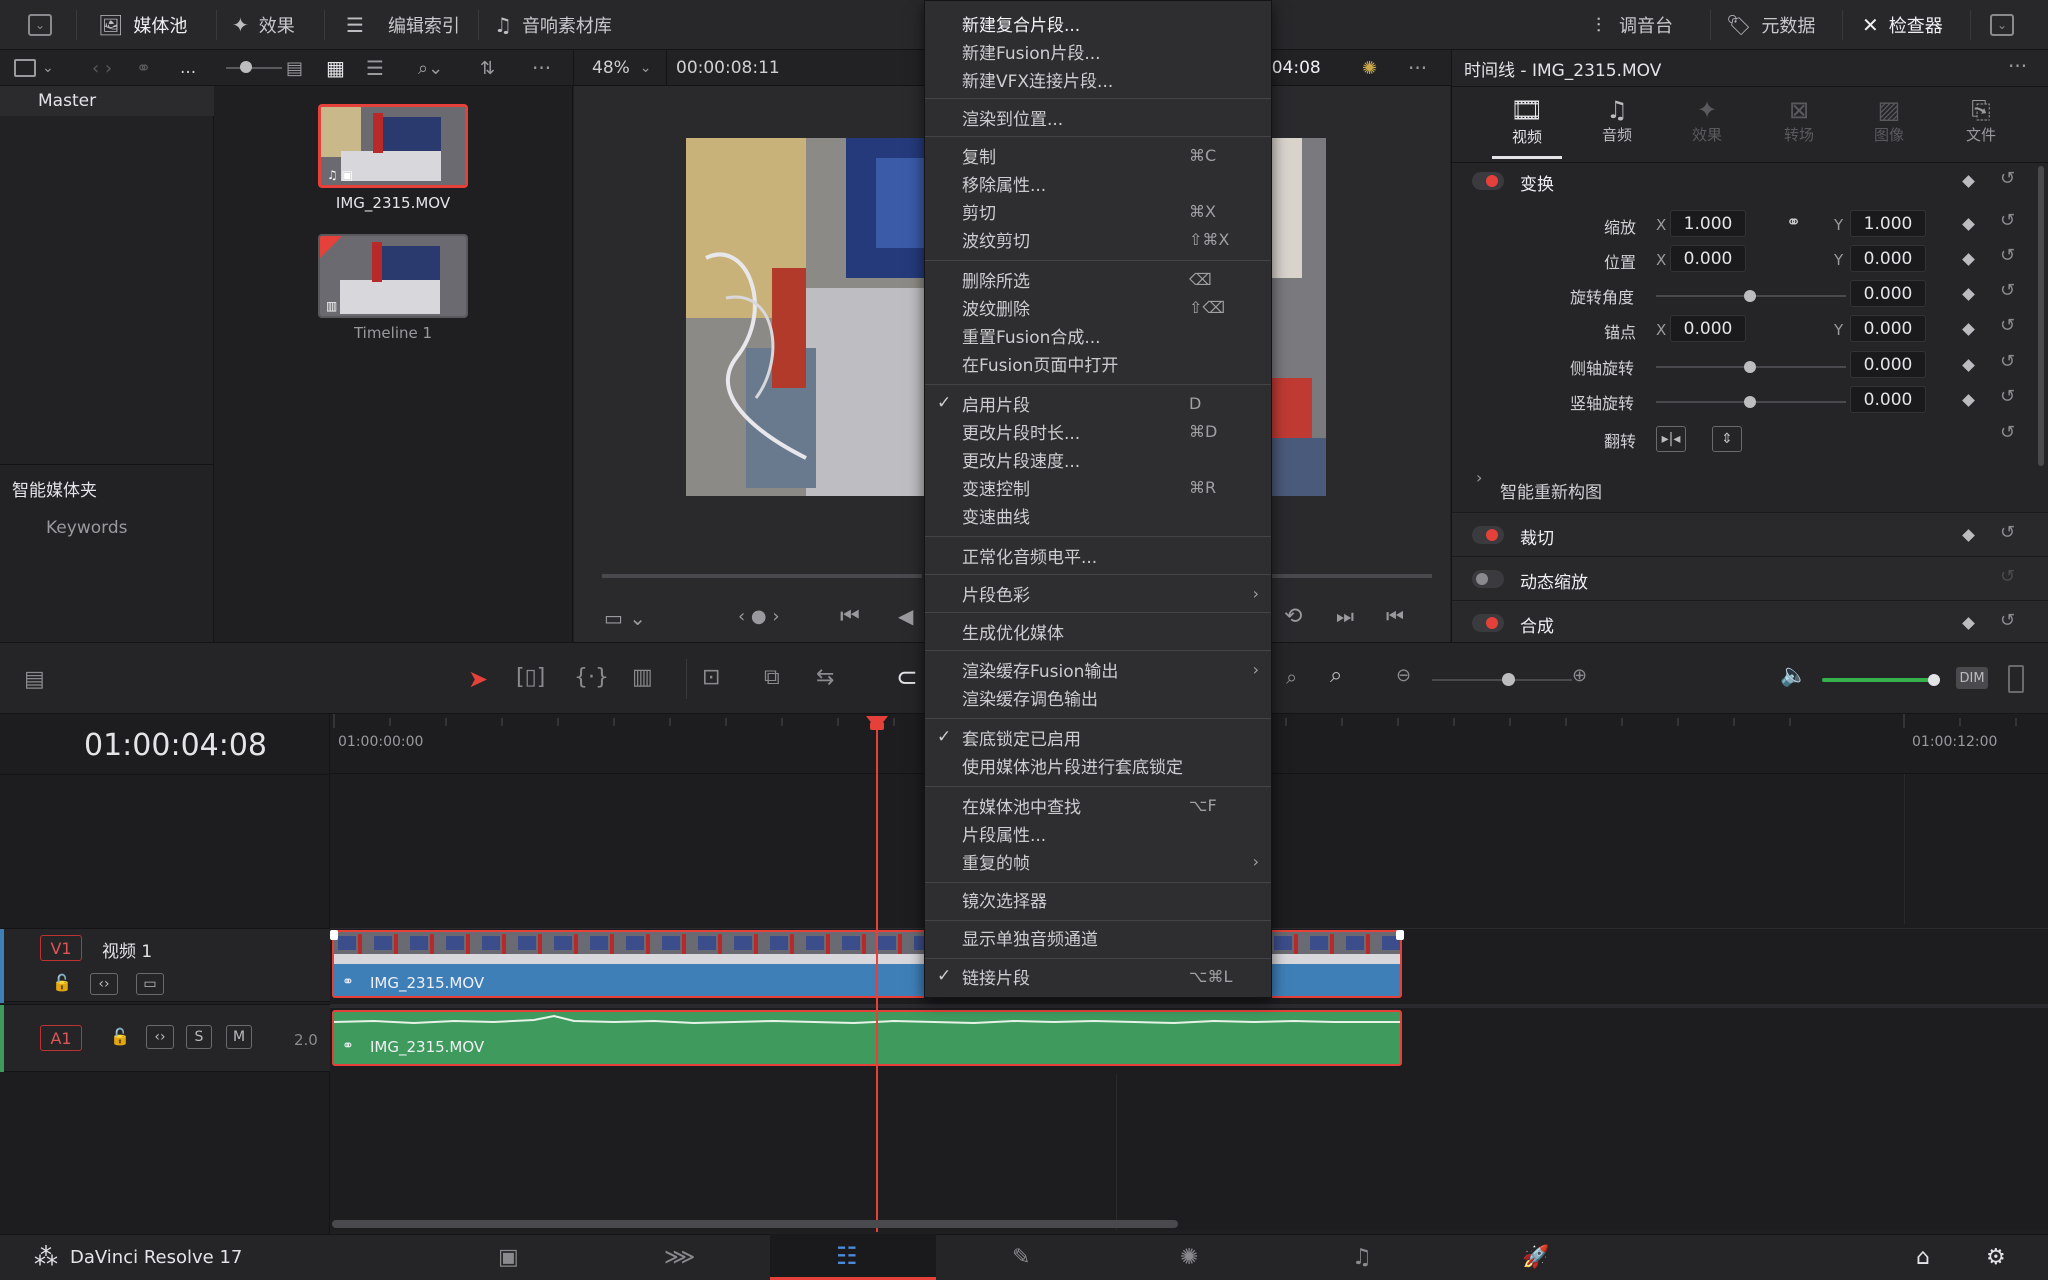 Image resolution: width=2048 pixels, height=1280 pixels. I want to click on panel-menu-button: ⌄, so click(2002, 25).